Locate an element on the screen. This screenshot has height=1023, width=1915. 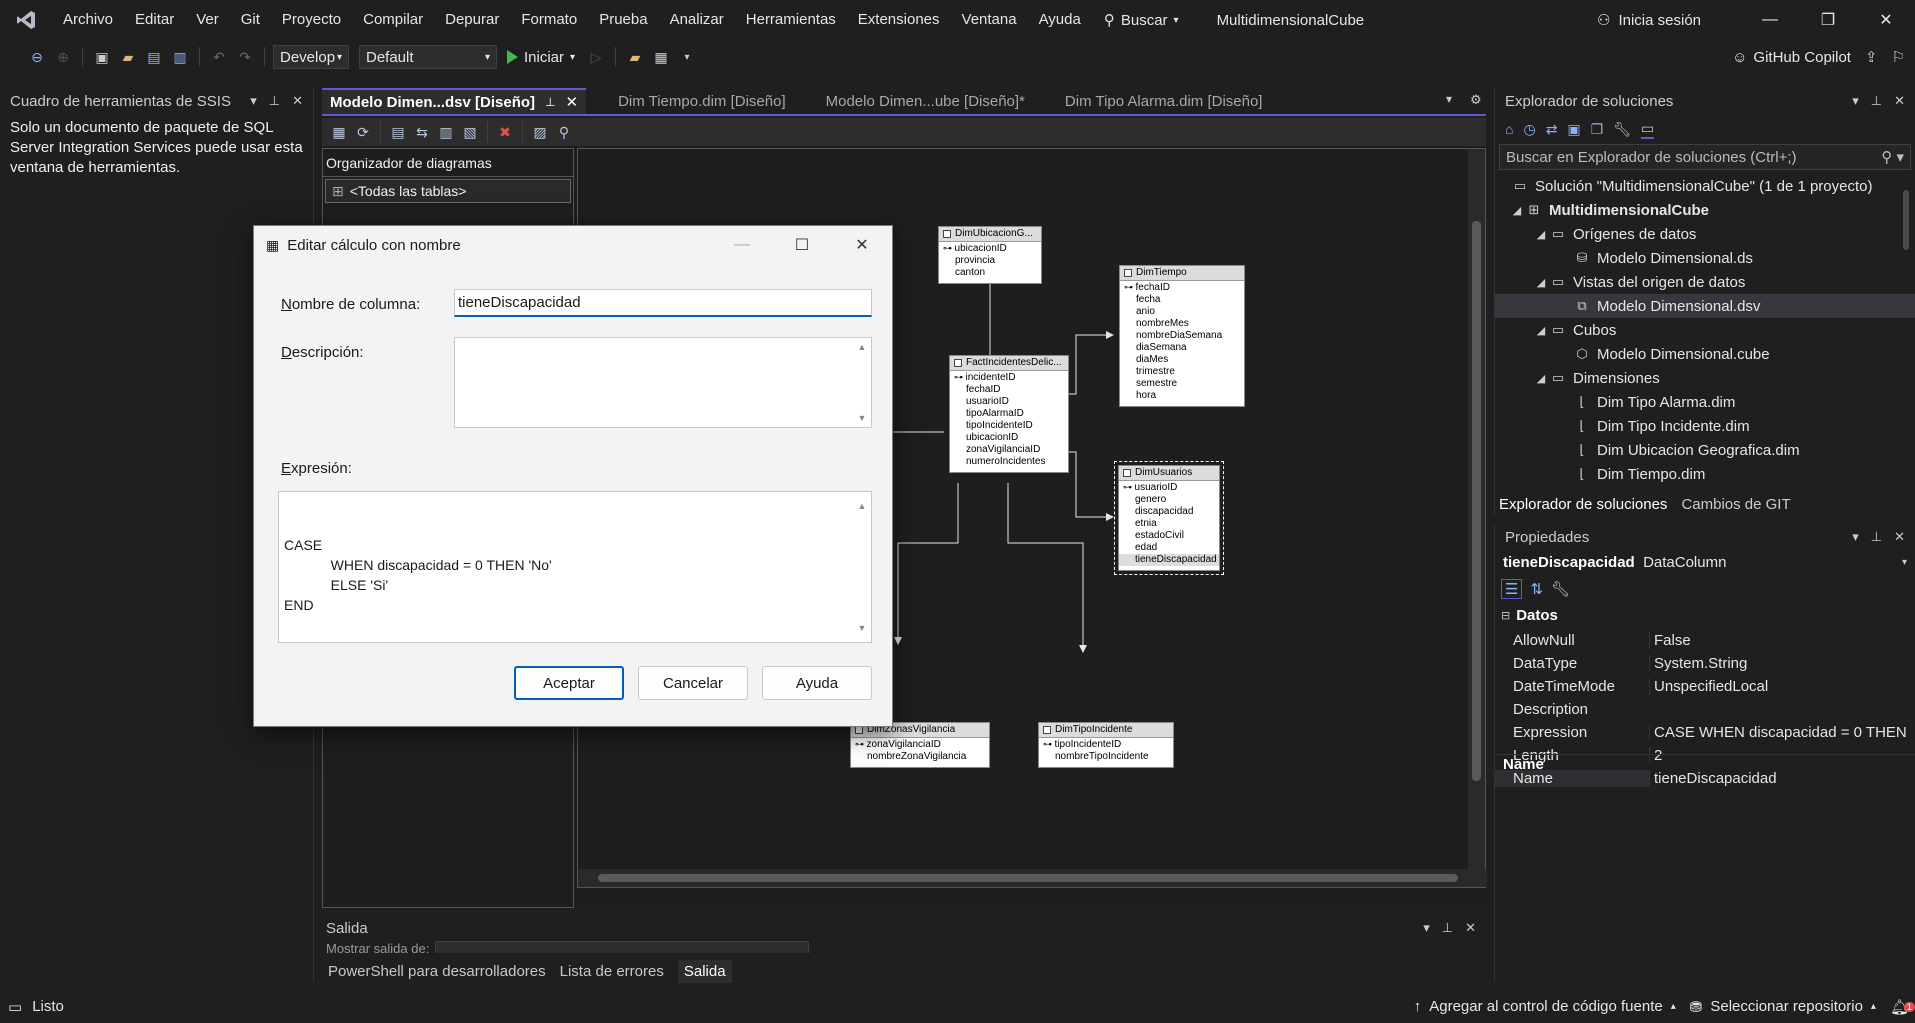
forward-icon: ⊕ is located at coordinates (63, 57).